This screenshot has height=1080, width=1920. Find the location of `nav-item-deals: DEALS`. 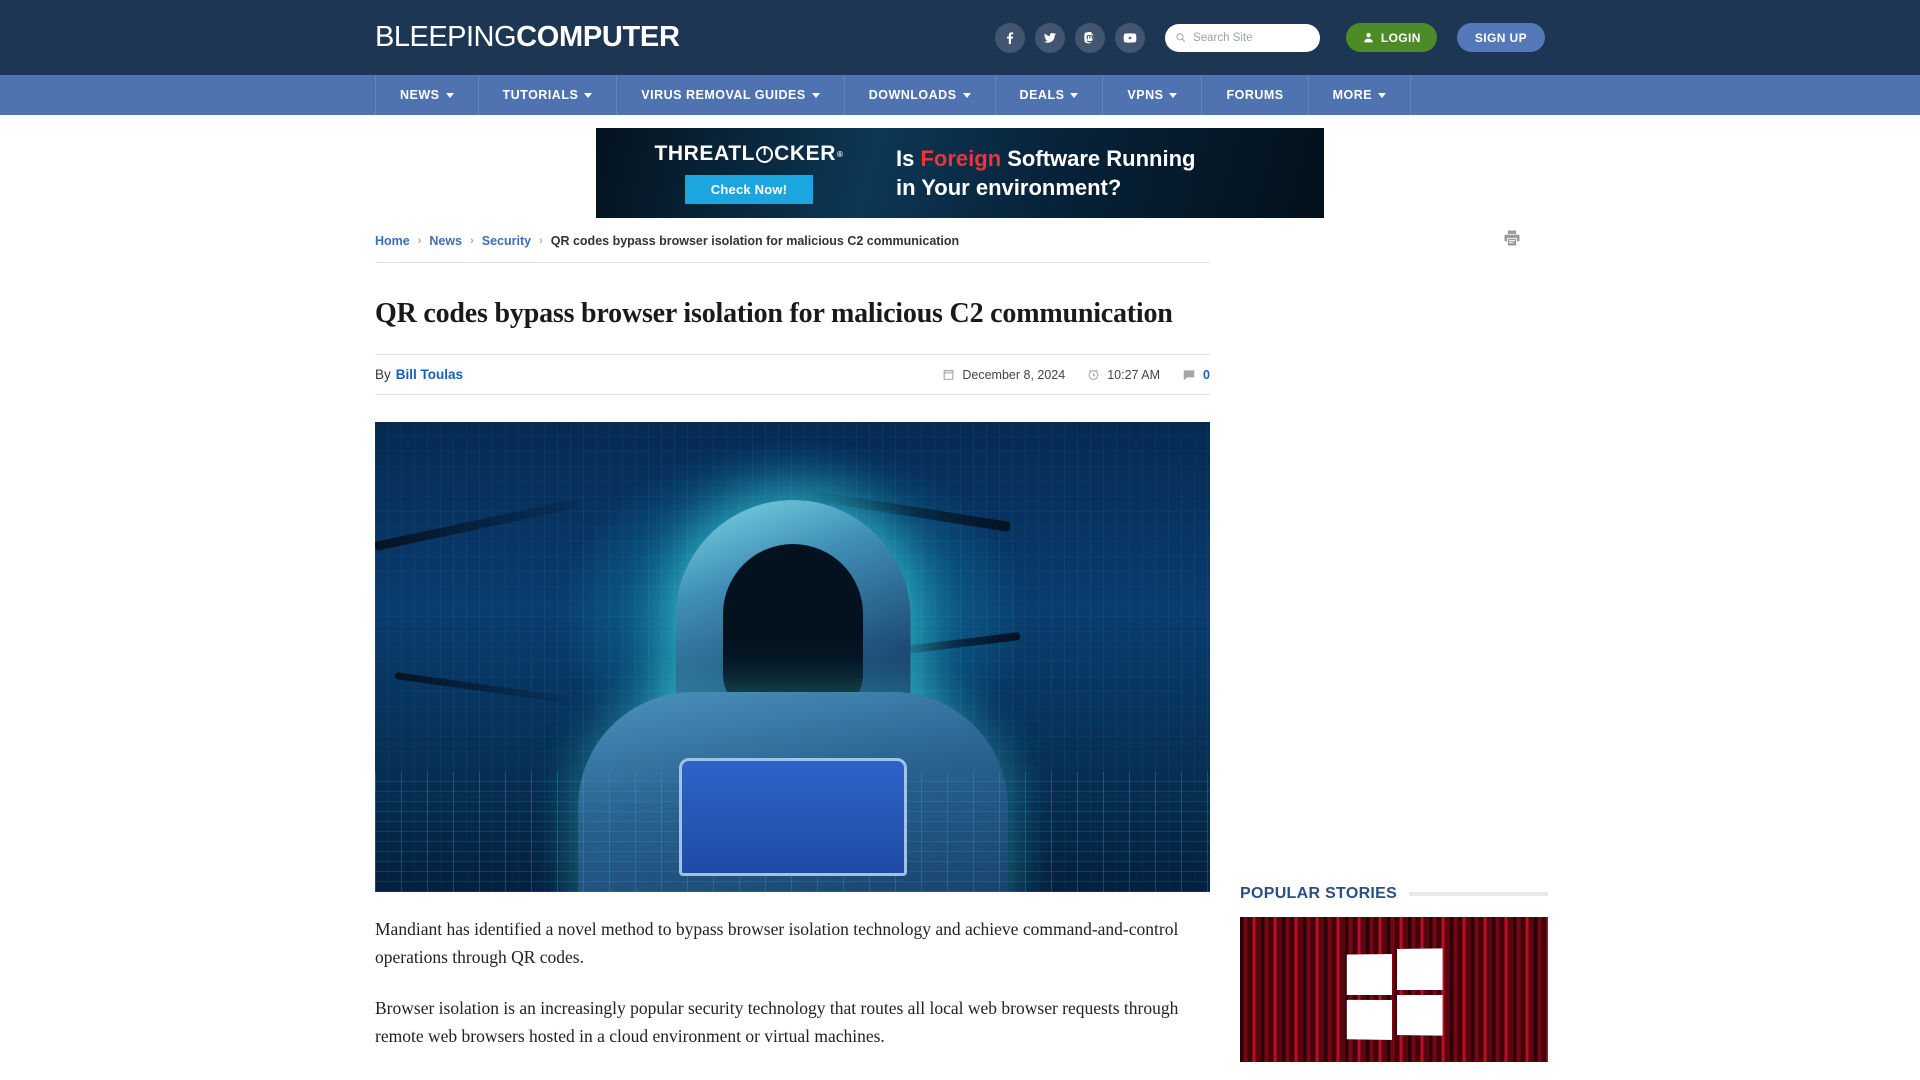

nav-item-deals: DEALS is located at coordinates (1050, 95).